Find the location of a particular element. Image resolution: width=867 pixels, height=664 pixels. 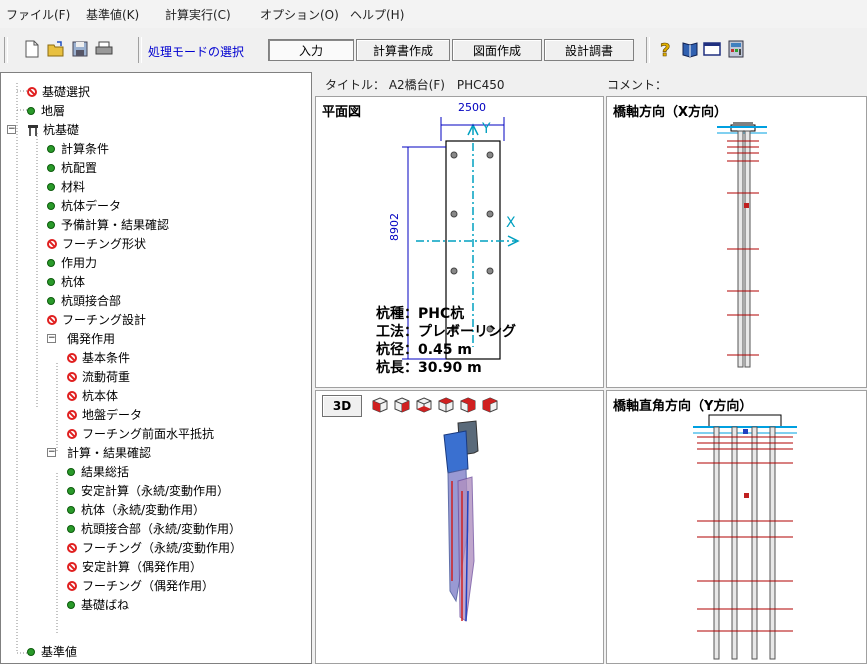

toolbar-grip is located at coordinates (6, 50).